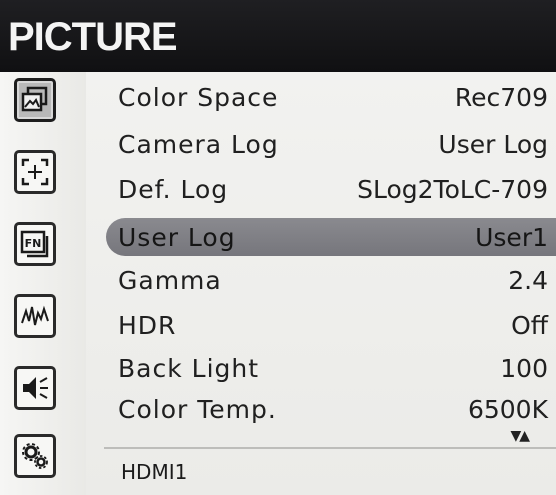 The height and width of the screenshot is (495, 556). Describe the element at coordinates (198, 97) in the screenshot. I see `menu-item-label: Color Space` at that location.